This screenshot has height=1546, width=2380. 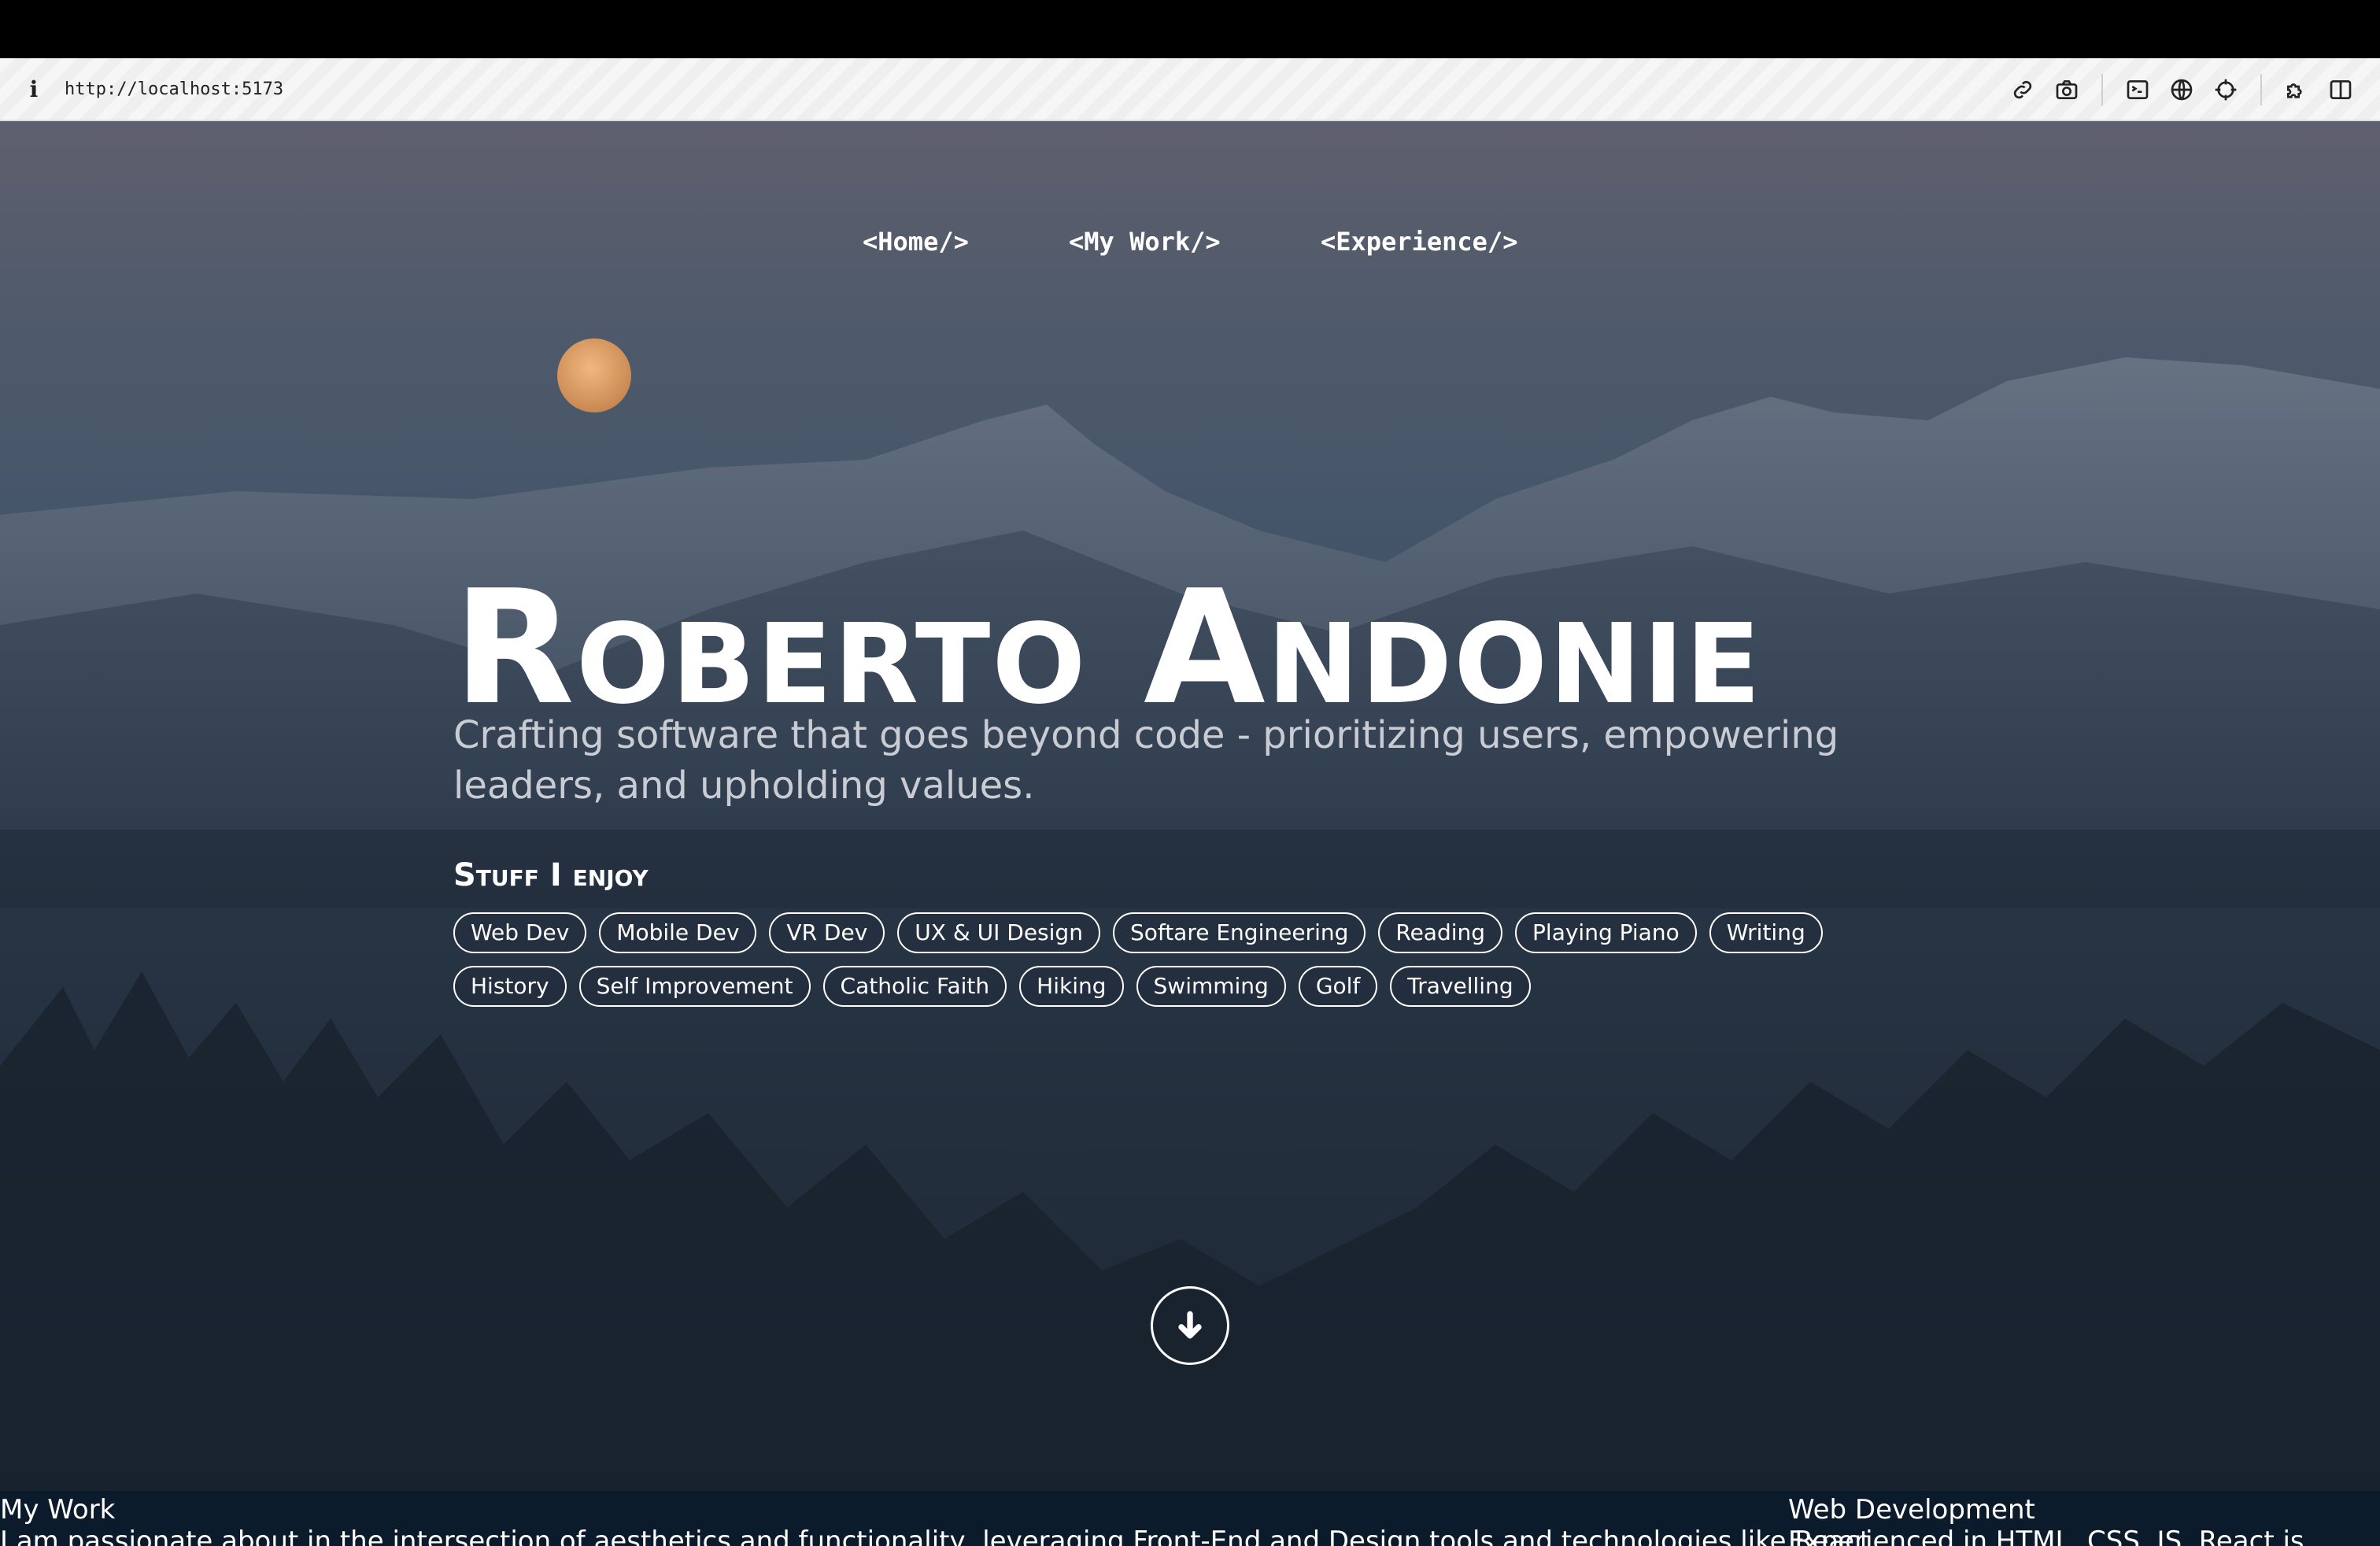 What do you see at coordinates (678, 933) in the screenshot?
I see `interest-tag: Mobile Dev` at bounding box center [678, 933].